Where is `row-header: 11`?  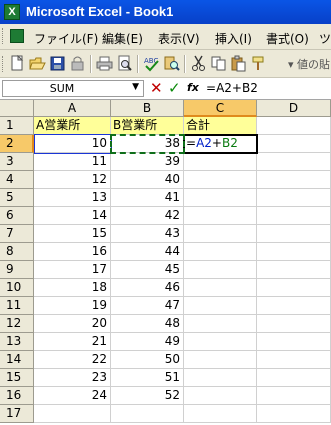 row-header: 11 is located at coordinates (17, 306).